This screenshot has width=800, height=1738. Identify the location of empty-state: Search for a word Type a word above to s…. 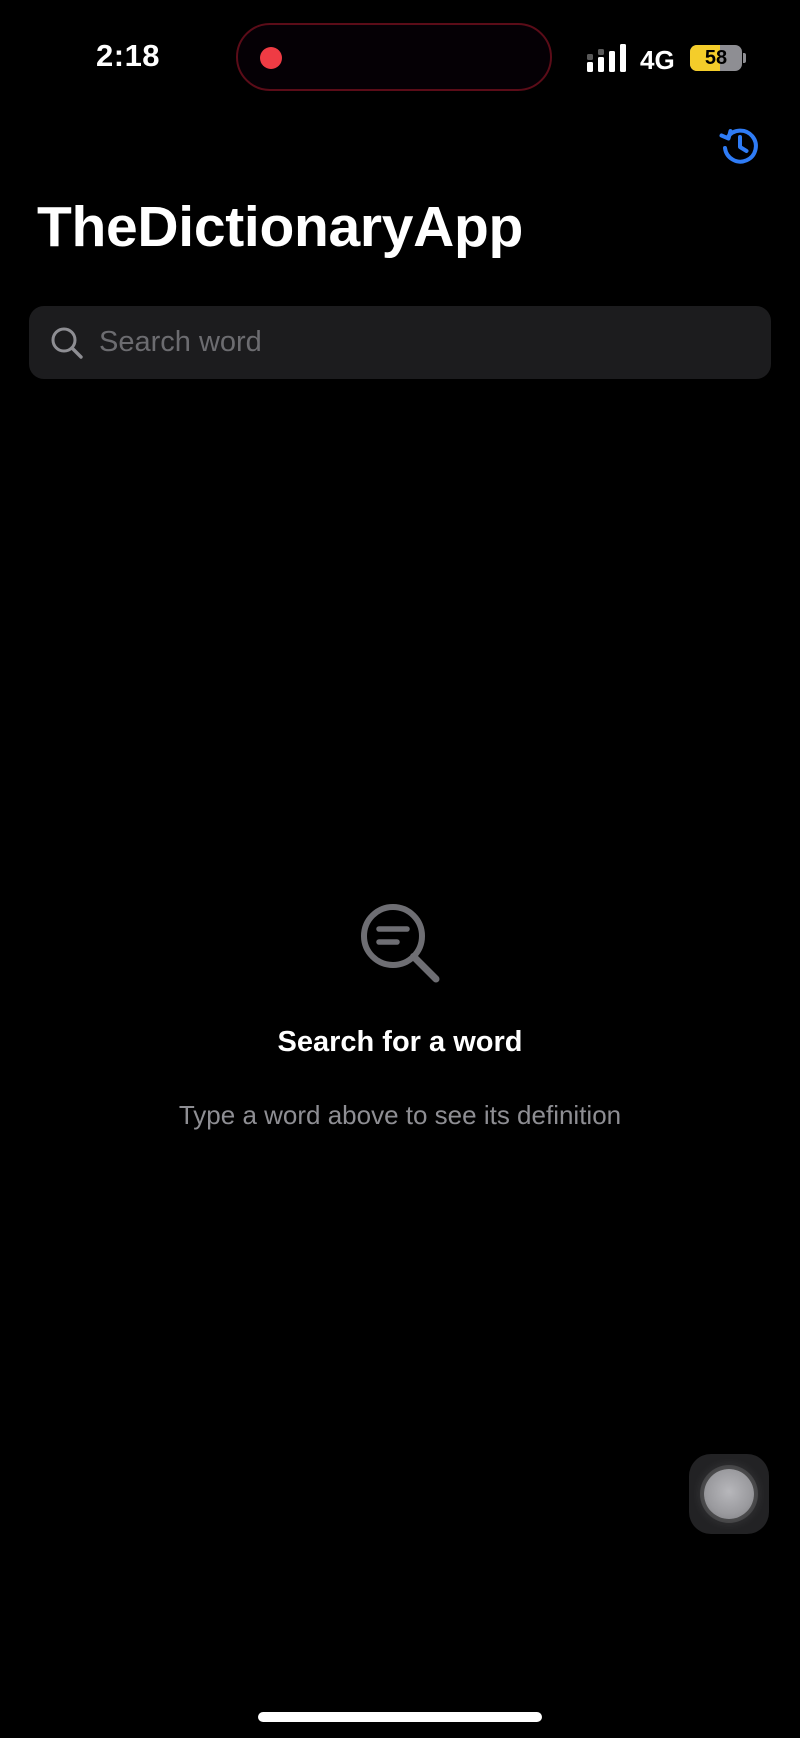
(400, 1015).